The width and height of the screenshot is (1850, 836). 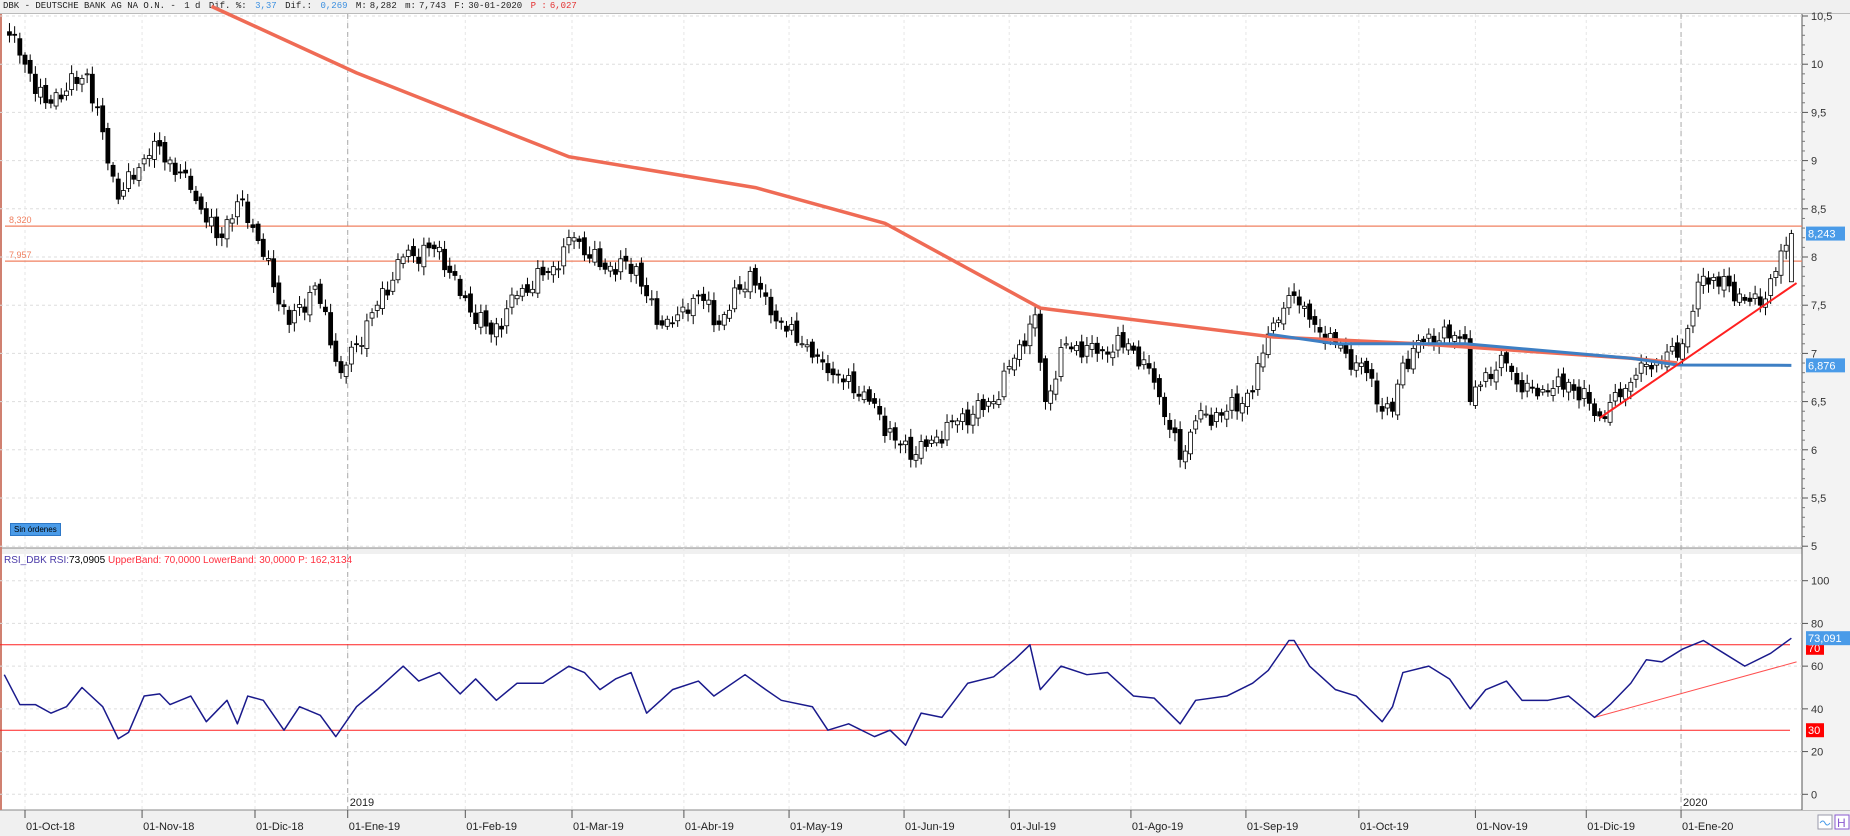 What do you see at coordinates (897, 691) in the screenshot?
I see `rsi-line` at bounding box center [897, 691].